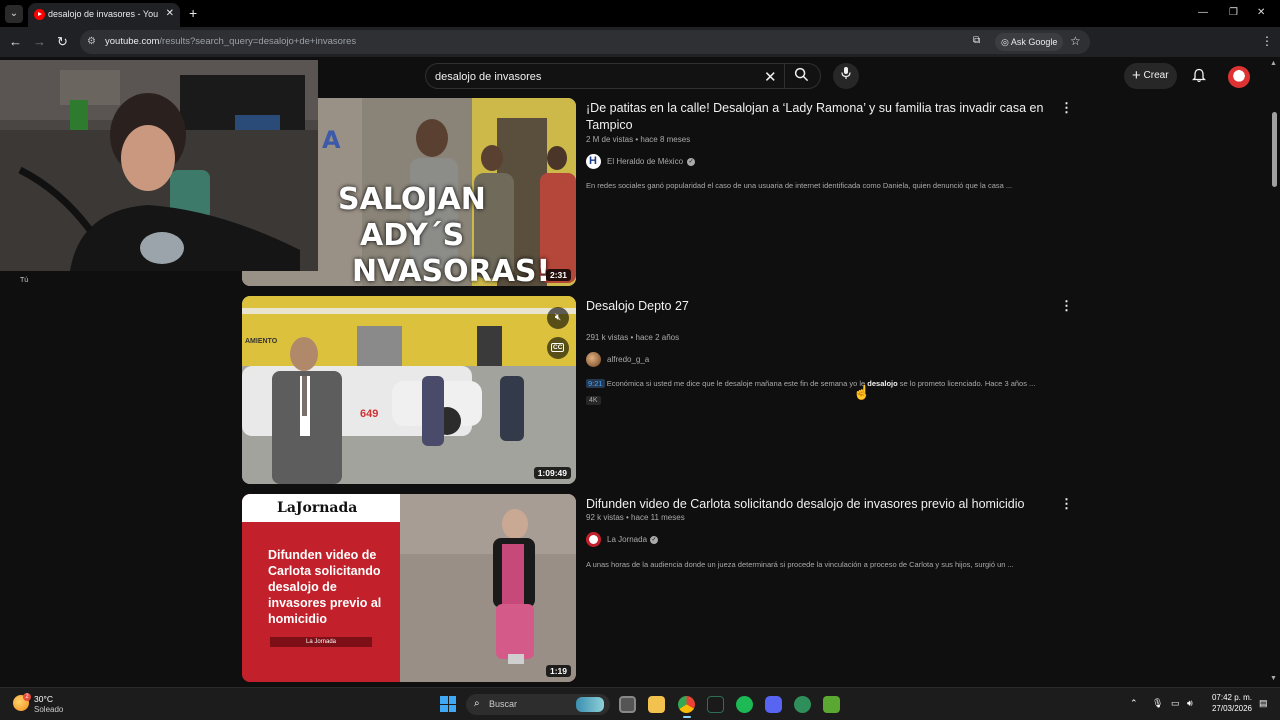 The image size is (1280, 720). Describe the element at coordinates (1239, 77) in the screenshot. I see `account-avatar` at that location.